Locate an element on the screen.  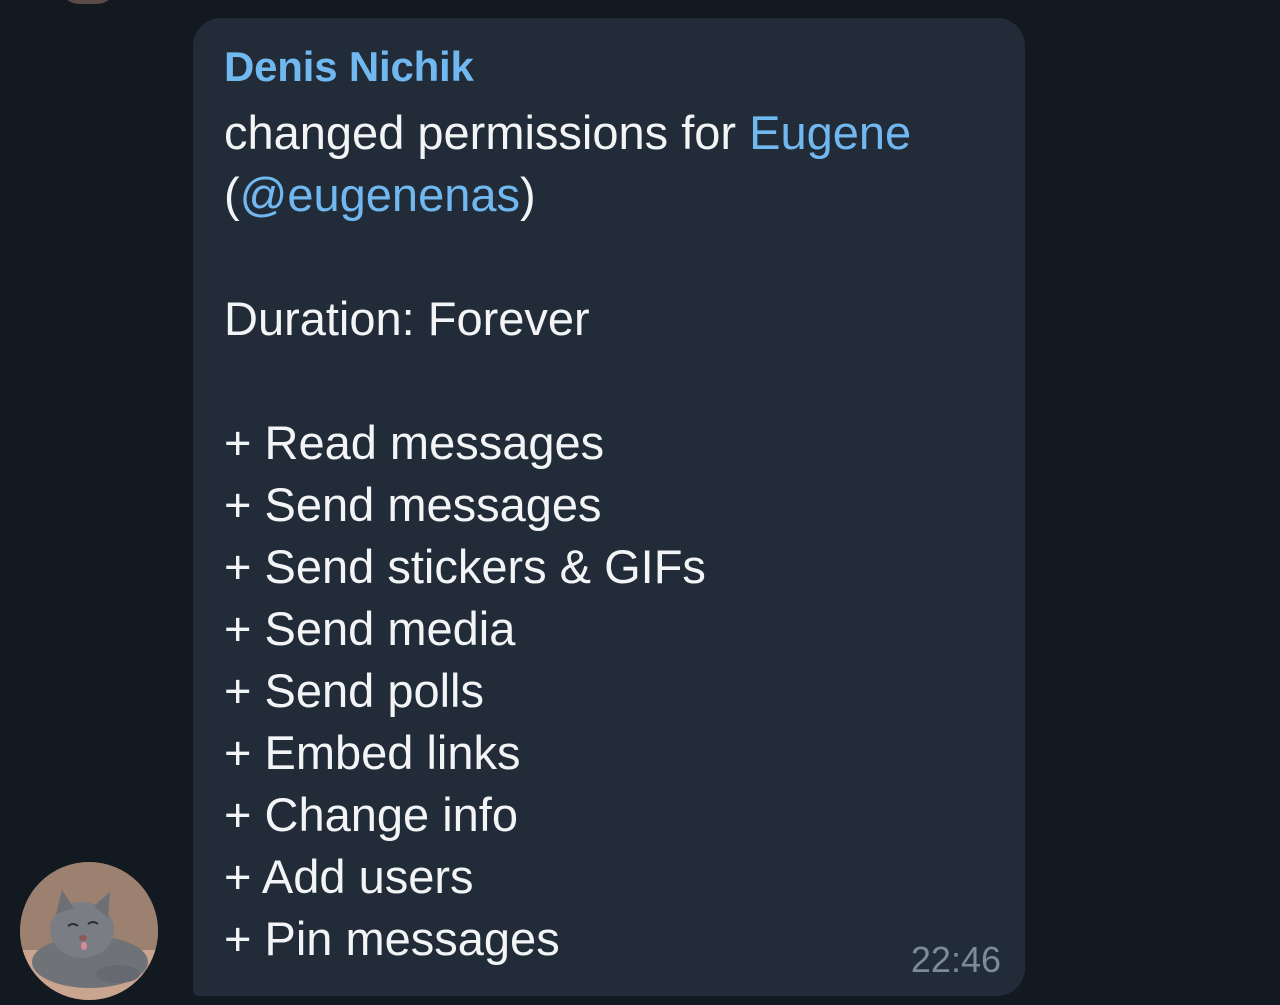
previous-avatar-edge is located at coordinates (88, 2).